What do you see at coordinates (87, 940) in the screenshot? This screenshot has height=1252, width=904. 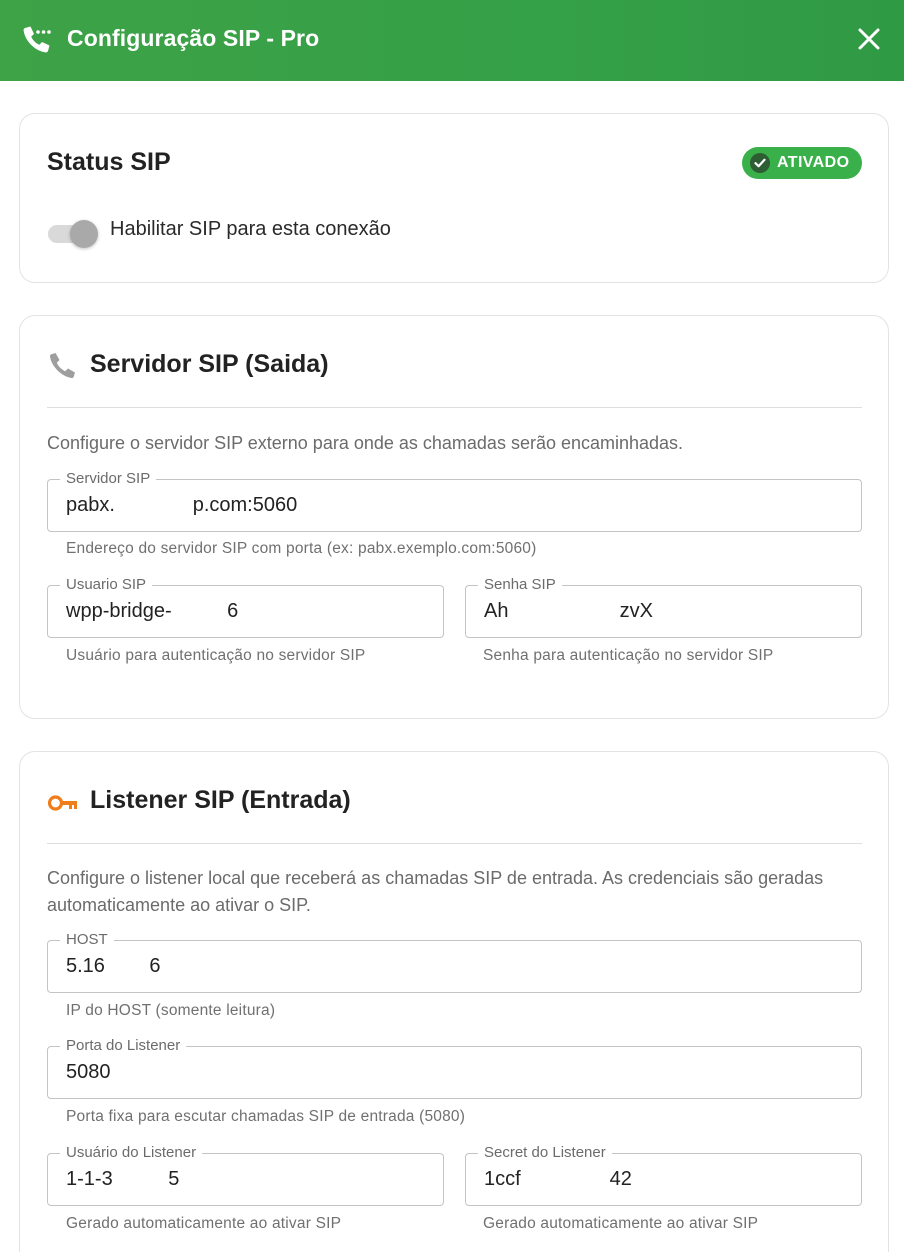 I see `host-label: HOST` at bounding box center [87, 940].